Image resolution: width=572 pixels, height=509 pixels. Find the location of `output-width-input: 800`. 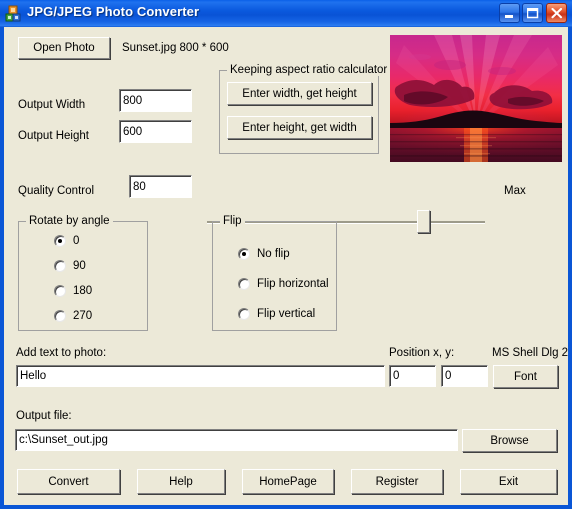

output-width-input: 800 is located at coordinates (155, 100).